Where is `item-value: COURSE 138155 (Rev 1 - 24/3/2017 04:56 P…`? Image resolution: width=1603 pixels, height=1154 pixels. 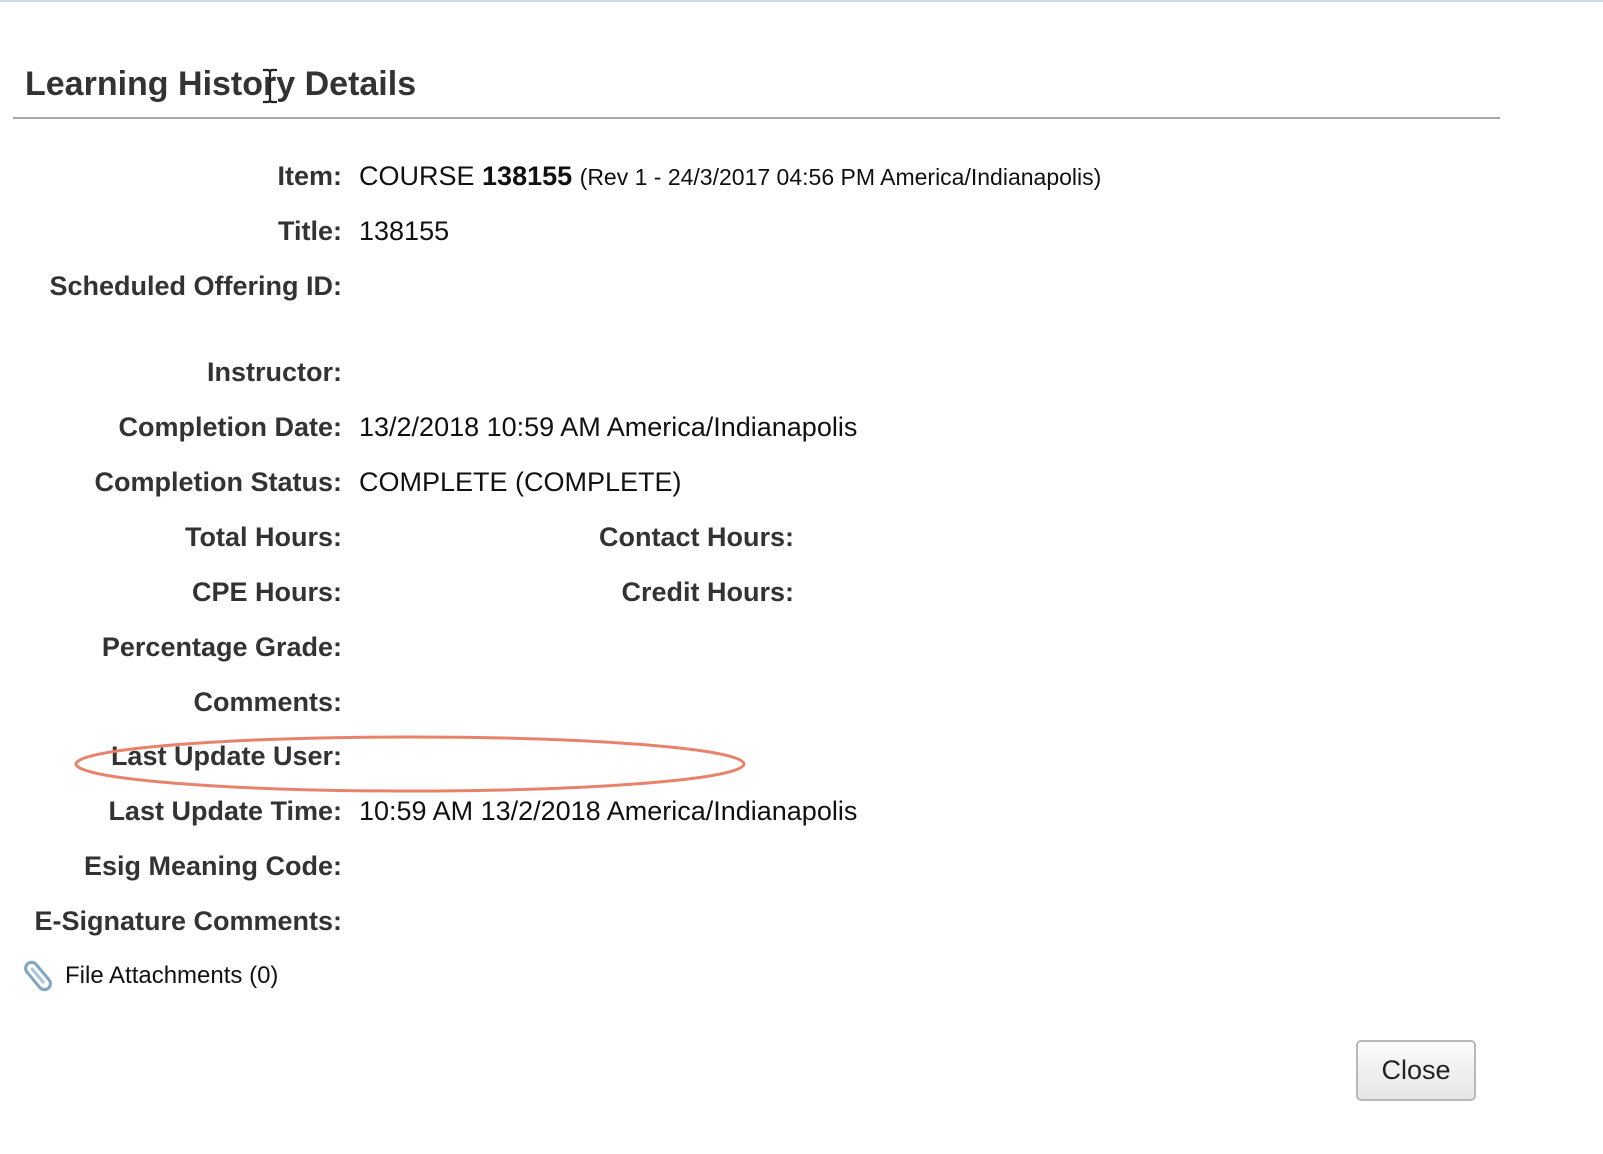 item-value: COURSE 138155 (Rev 1 - 24/3/2017 04:56 P… is located at coordinates (730, 176).